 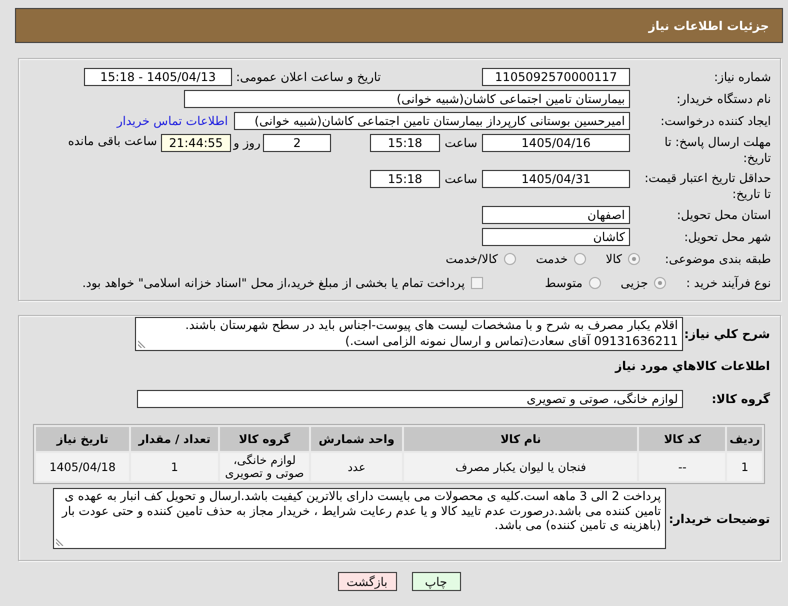 What do you see at coordinates (83, 467) in the screenshot?
I see `table-cell: 1405/04/18` at bounding box center [83, 467].